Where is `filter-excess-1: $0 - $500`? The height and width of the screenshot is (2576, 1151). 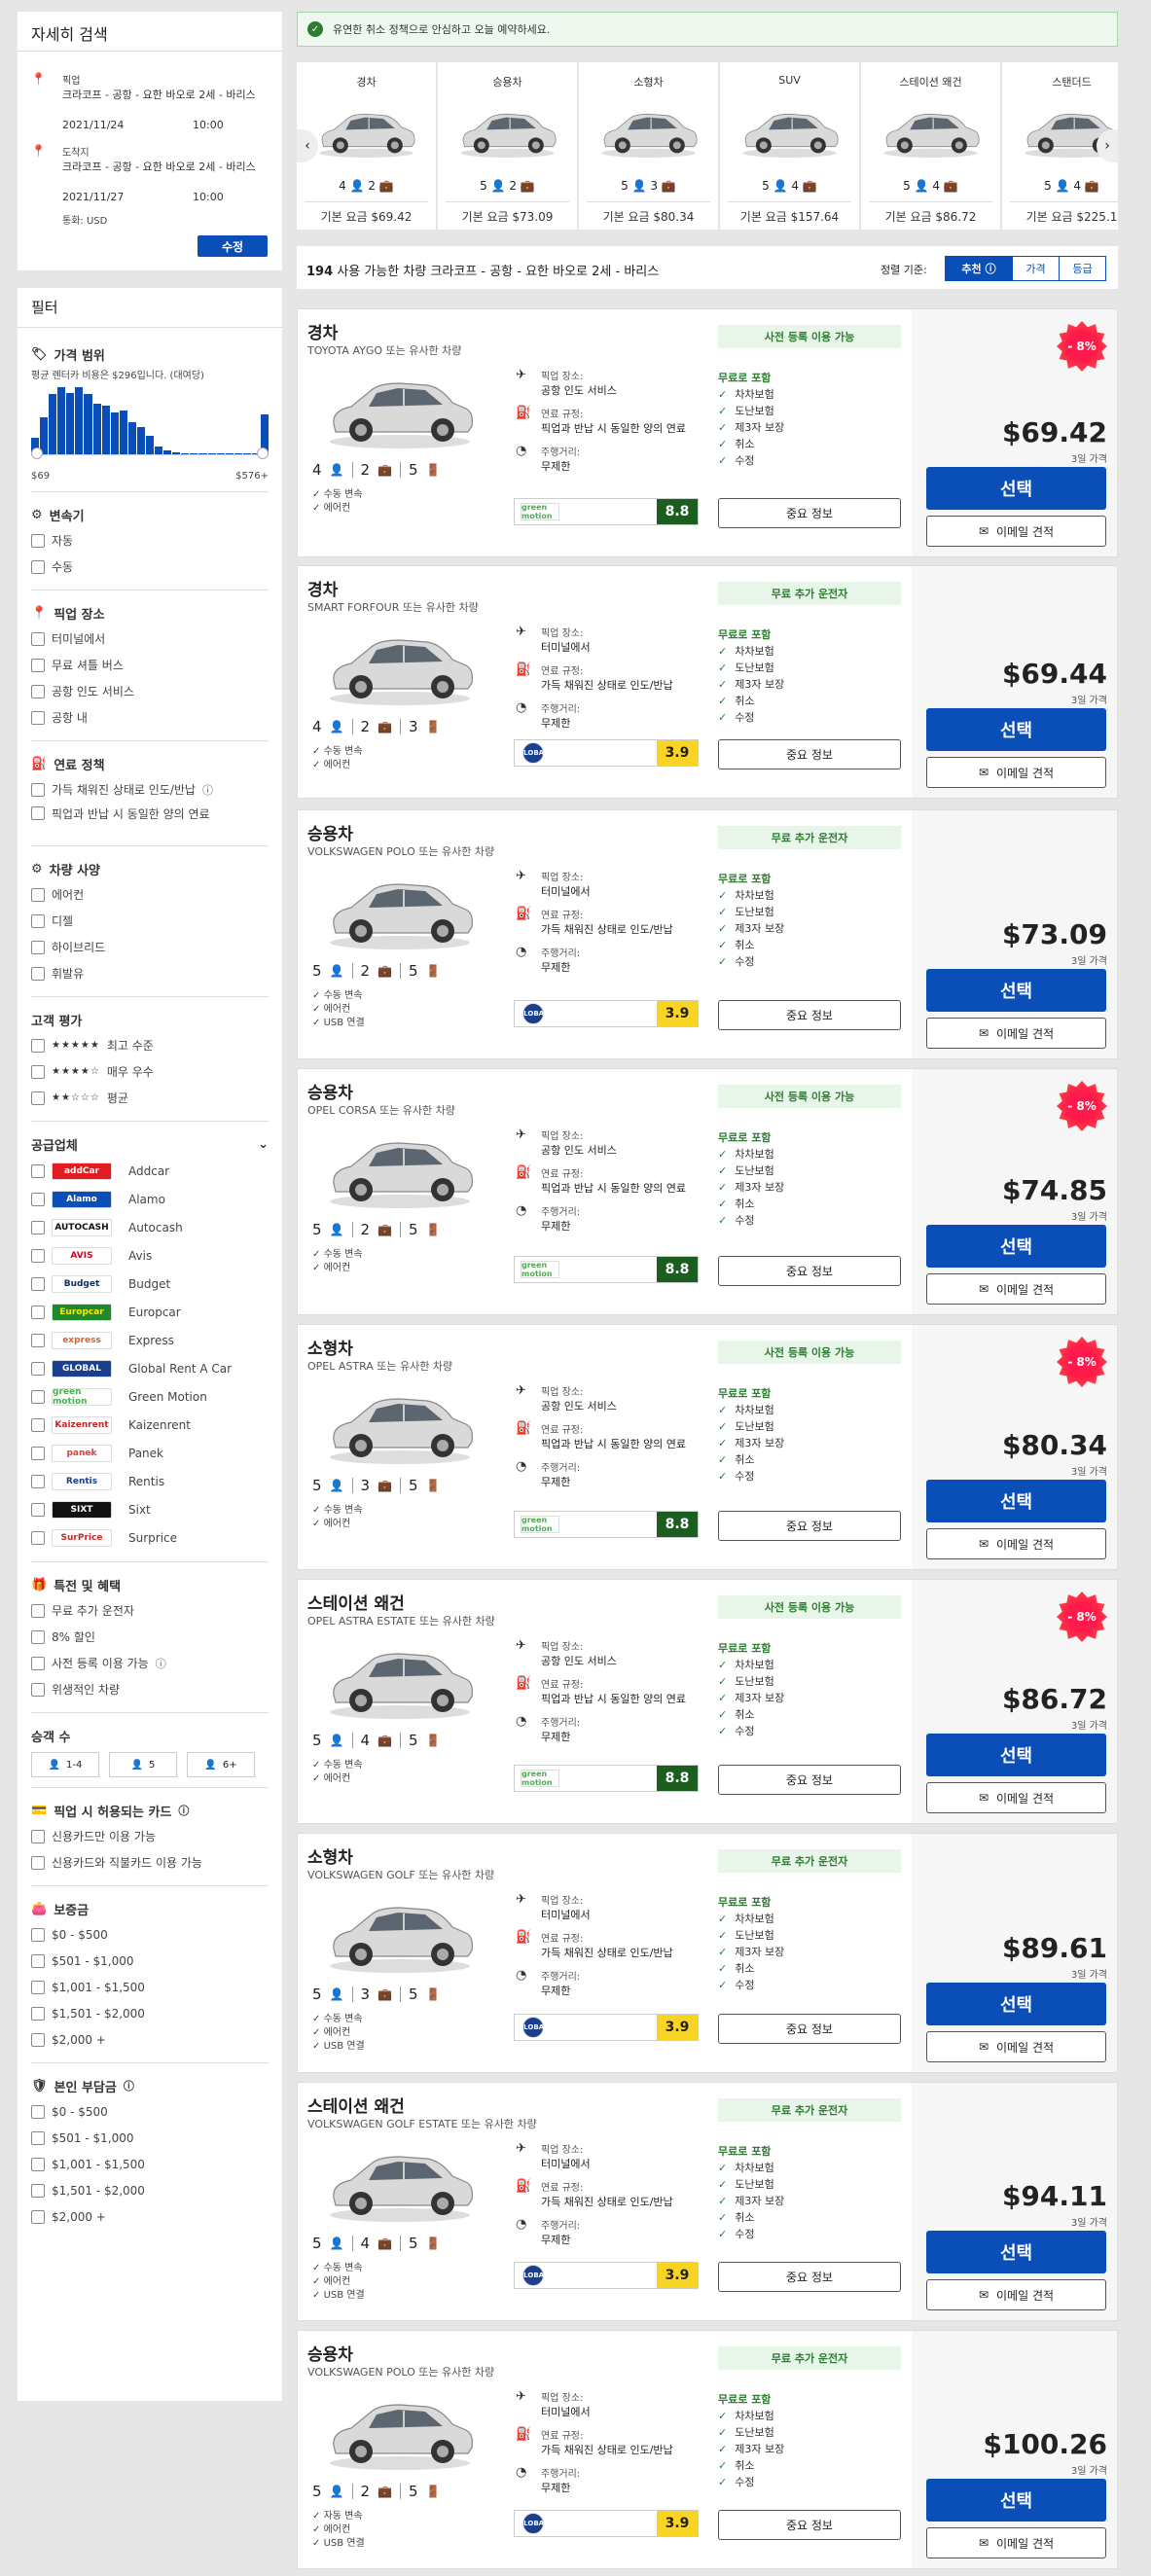
filter-excess-1: $0 - $500 is located at coordinates (150, 2111).